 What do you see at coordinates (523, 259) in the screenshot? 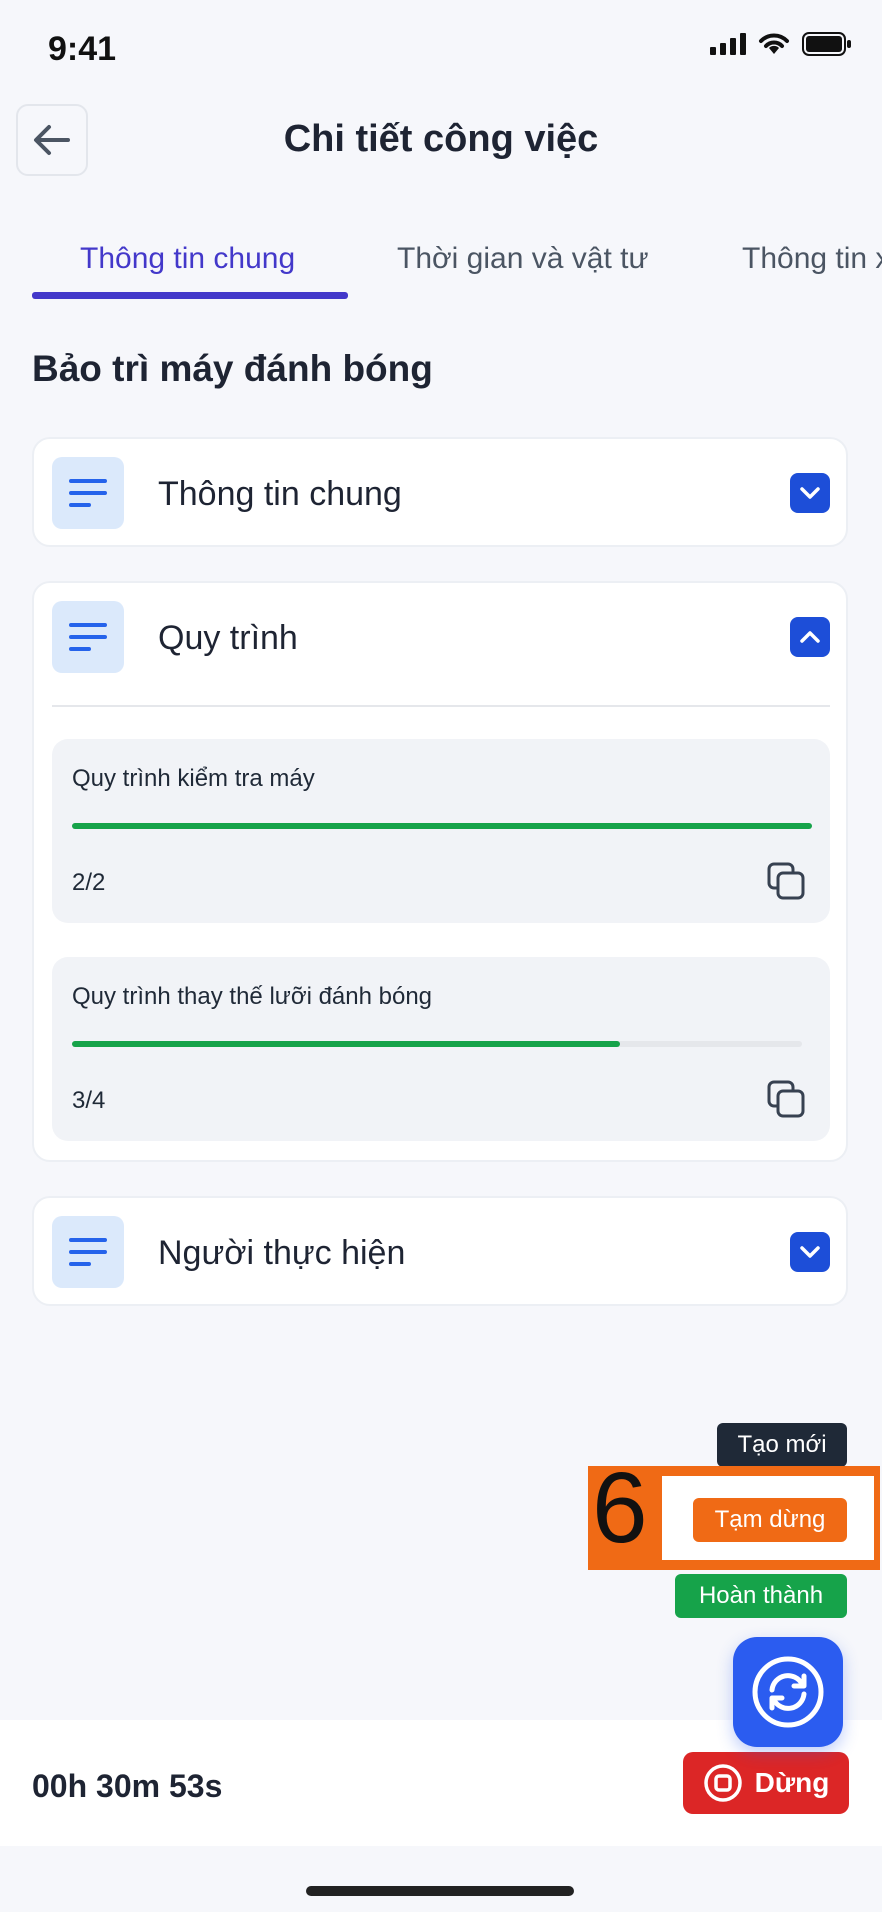
I see `tab-time-materials: Thời gian và vật tư` at bounding box center [523, 259].